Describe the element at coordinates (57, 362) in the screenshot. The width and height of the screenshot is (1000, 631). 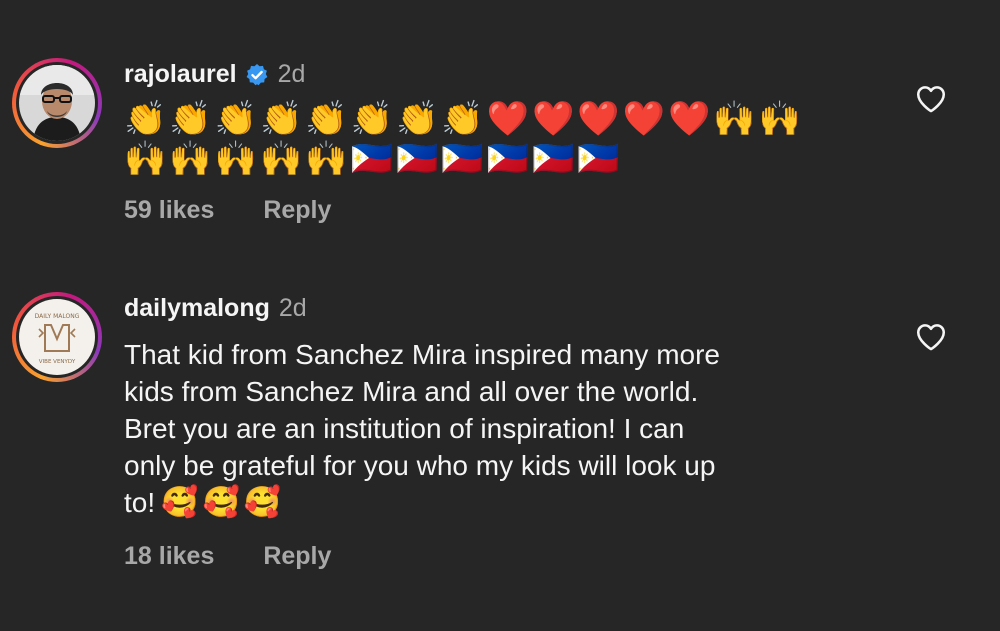
I see `avatar-logo-bottom-text: VIBE VENYDY` at that location.